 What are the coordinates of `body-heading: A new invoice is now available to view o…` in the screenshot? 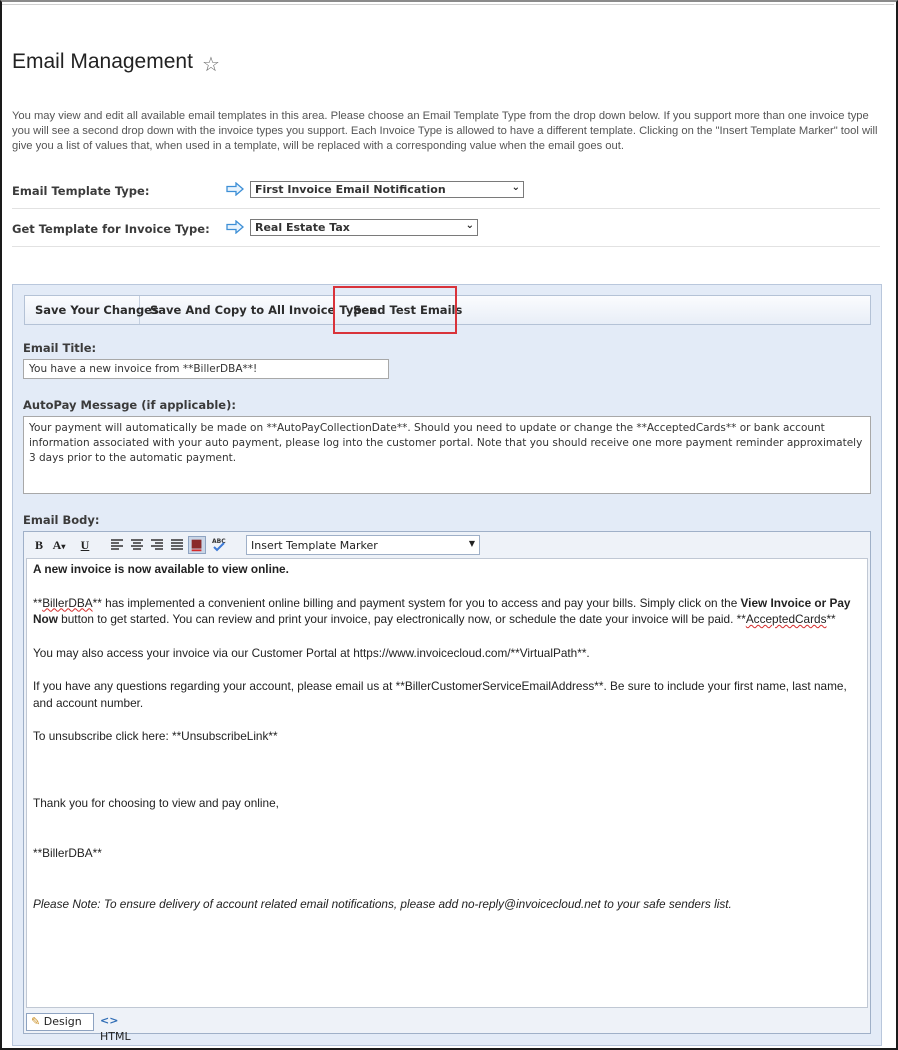 It's located at (161, 569).